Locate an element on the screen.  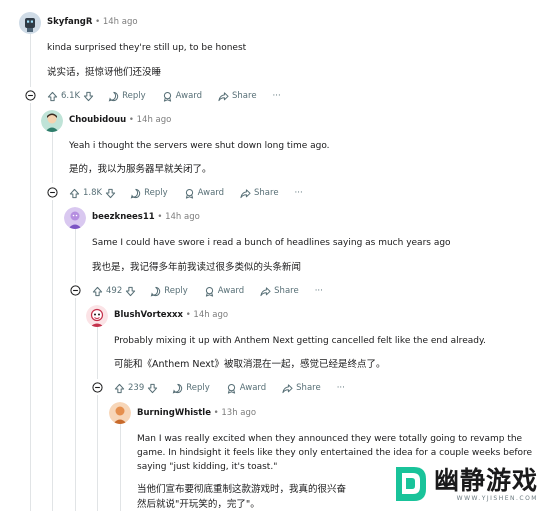
timestamp: 13h ago is located at coordinates (238, 413).